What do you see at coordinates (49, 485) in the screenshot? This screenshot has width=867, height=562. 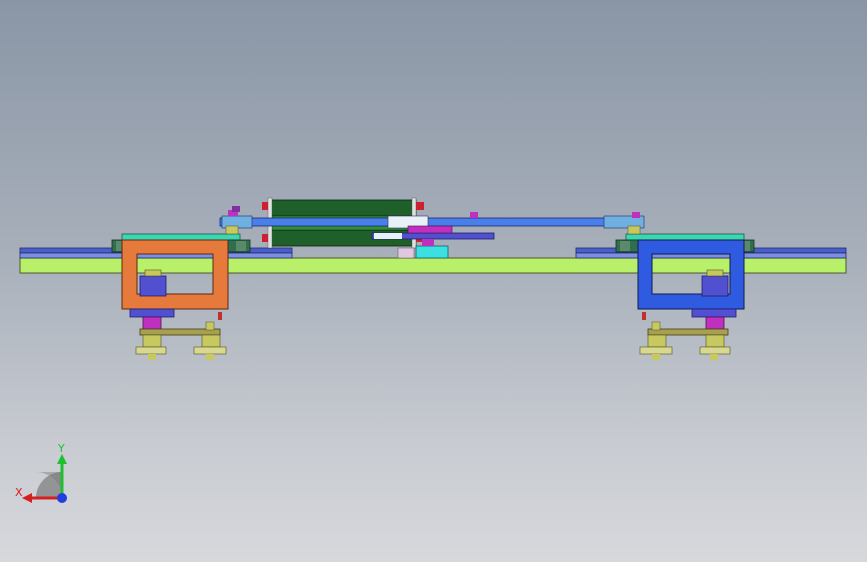 I see `triad-plane-icon` at bounding box center [49, 485].